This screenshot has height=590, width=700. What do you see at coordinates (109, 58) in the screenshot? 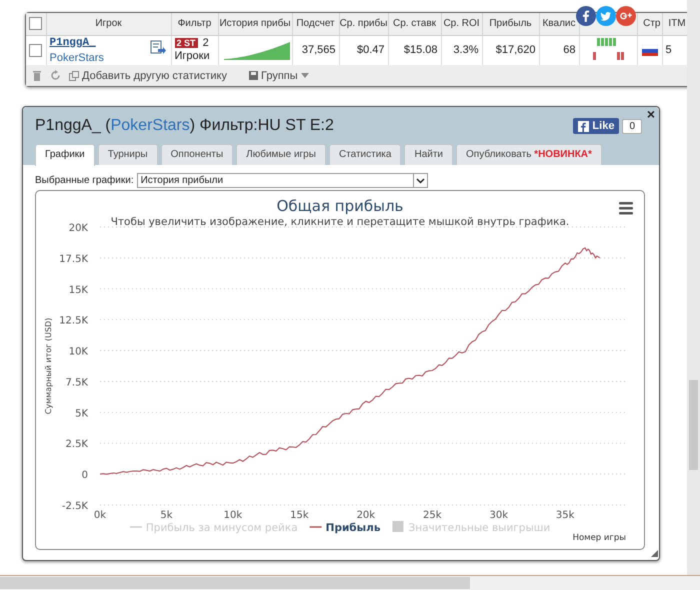
I see `site-link: PokerStars` at bounding box center [109, 58].